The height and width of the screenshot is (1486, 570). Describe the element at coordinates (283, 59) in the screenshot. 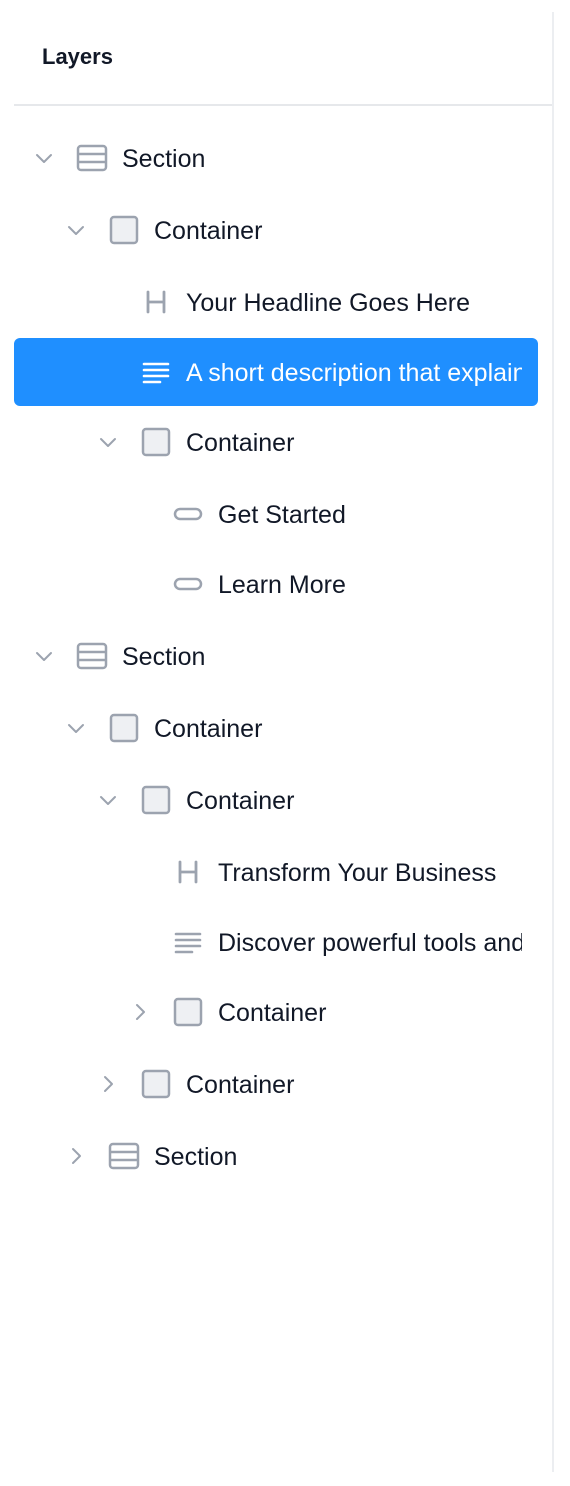

I see `layers-header: Layers` at that location.